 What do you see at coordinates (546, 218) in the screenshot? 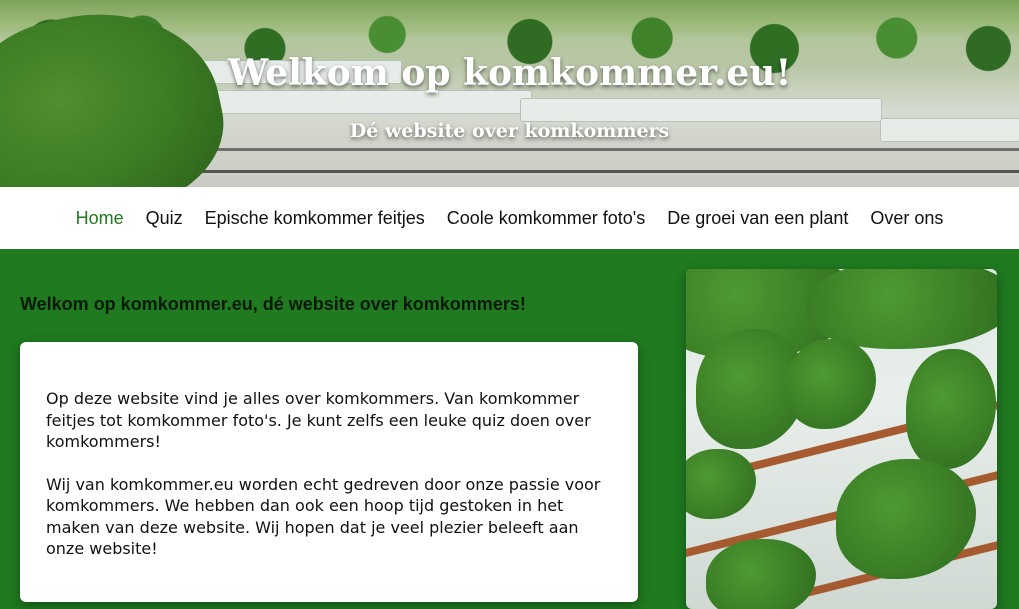
I see `nav-item-fotos: Coole komkommer foto's` at bounding box center [546, 218].